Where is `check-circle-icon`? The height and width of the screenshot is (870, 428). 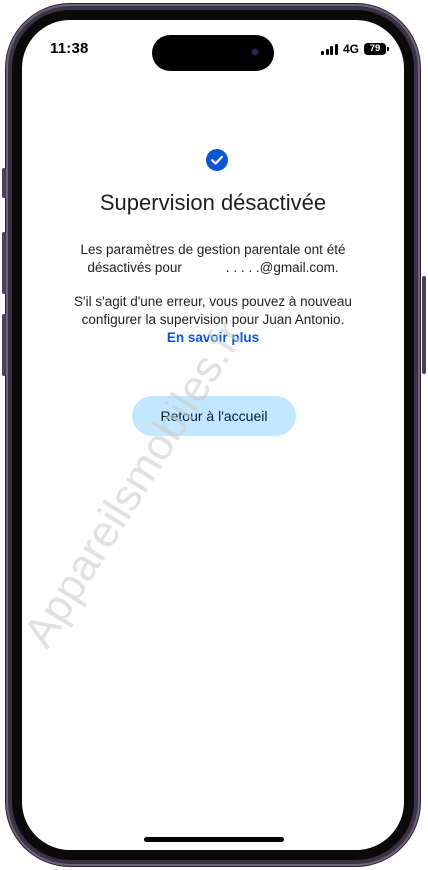 check-circle-icon is located at coordinates (217, 160).